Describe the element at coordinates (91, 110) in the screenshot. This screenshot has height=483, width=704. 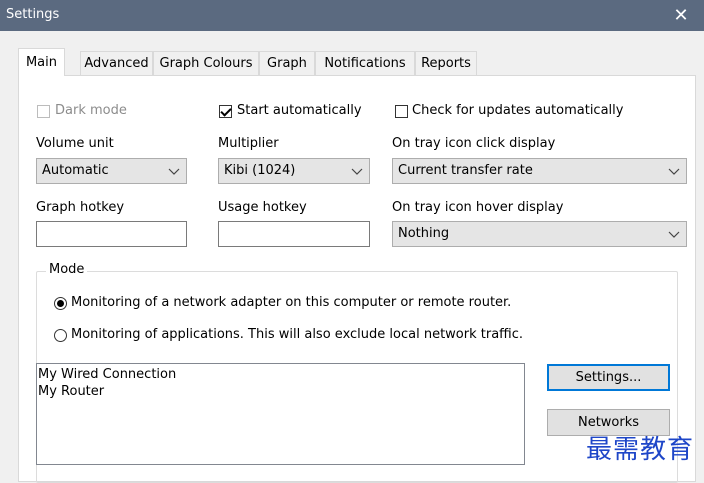
I see `dark-mode-label: Dark mode` at that location.